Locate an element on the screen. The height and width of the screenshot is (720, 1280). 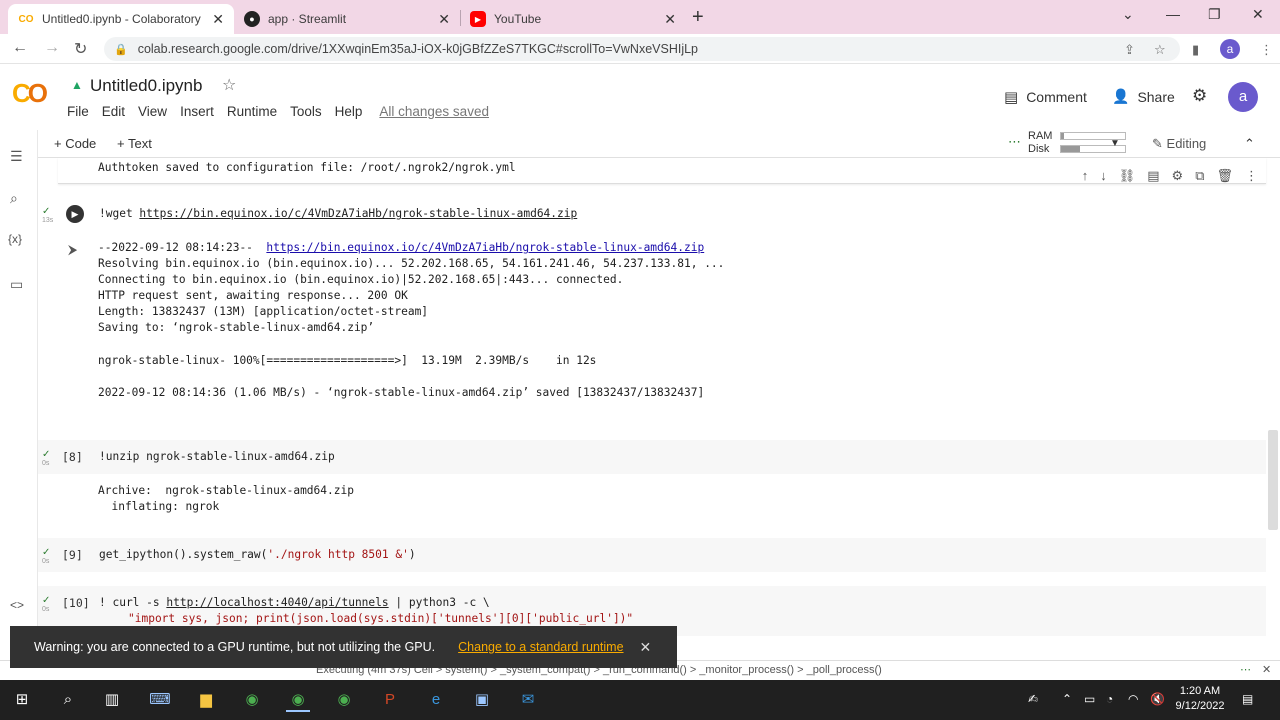
delete-cell-icon: 🗑 is located at coordinates (1224, 176).